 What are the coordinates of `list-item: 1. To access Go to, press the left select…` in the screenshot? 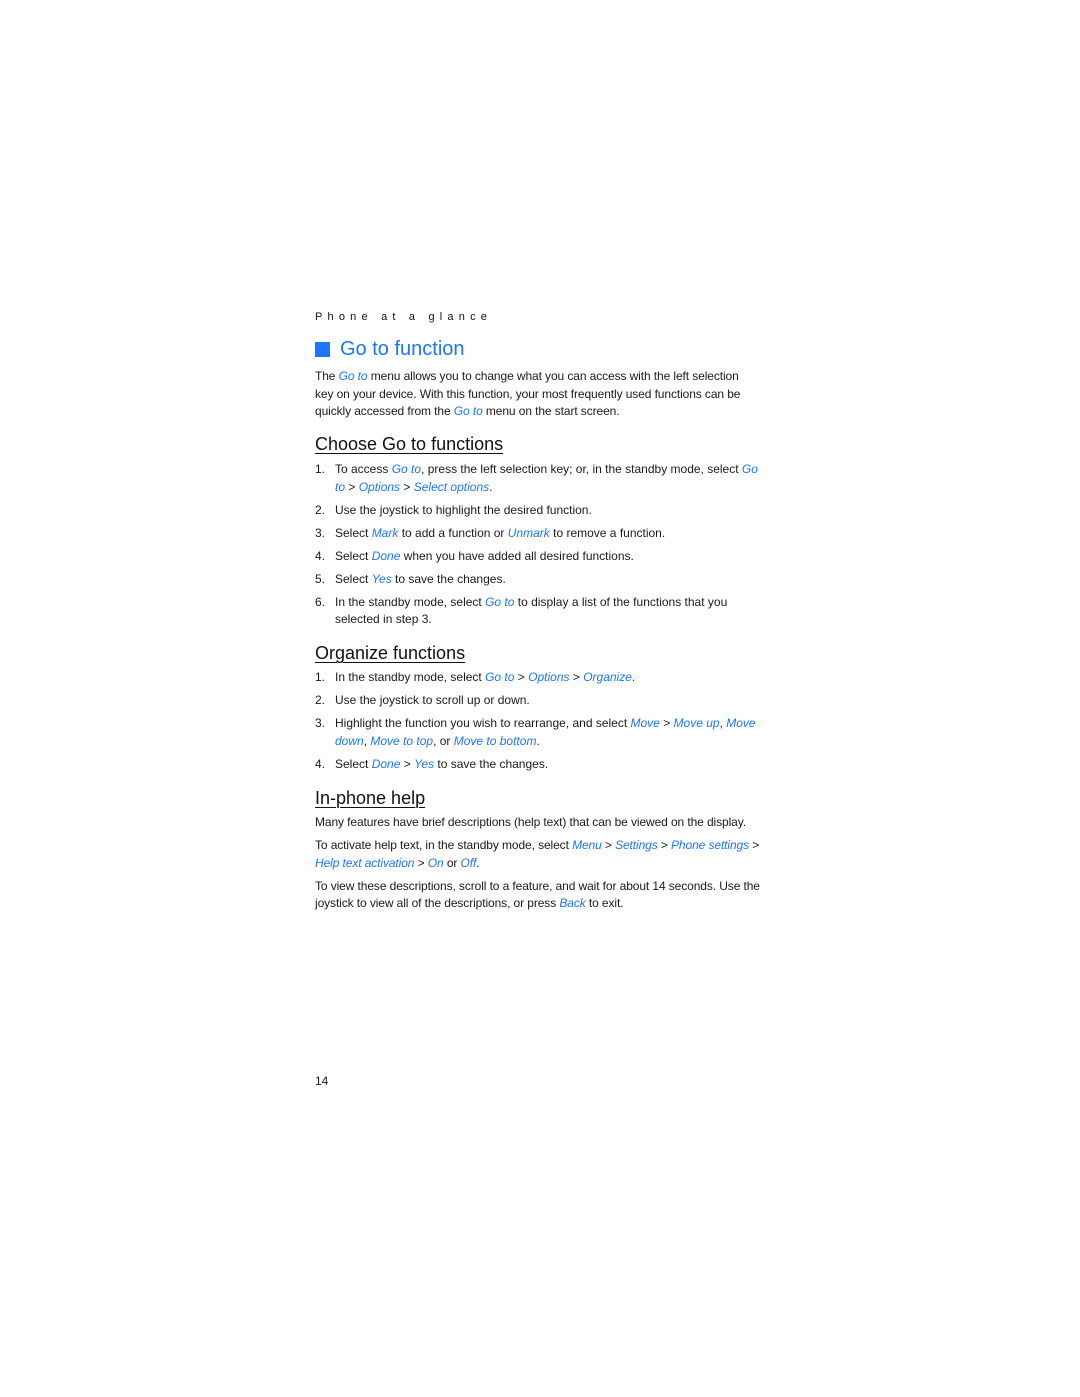 It's located at (537, 478).